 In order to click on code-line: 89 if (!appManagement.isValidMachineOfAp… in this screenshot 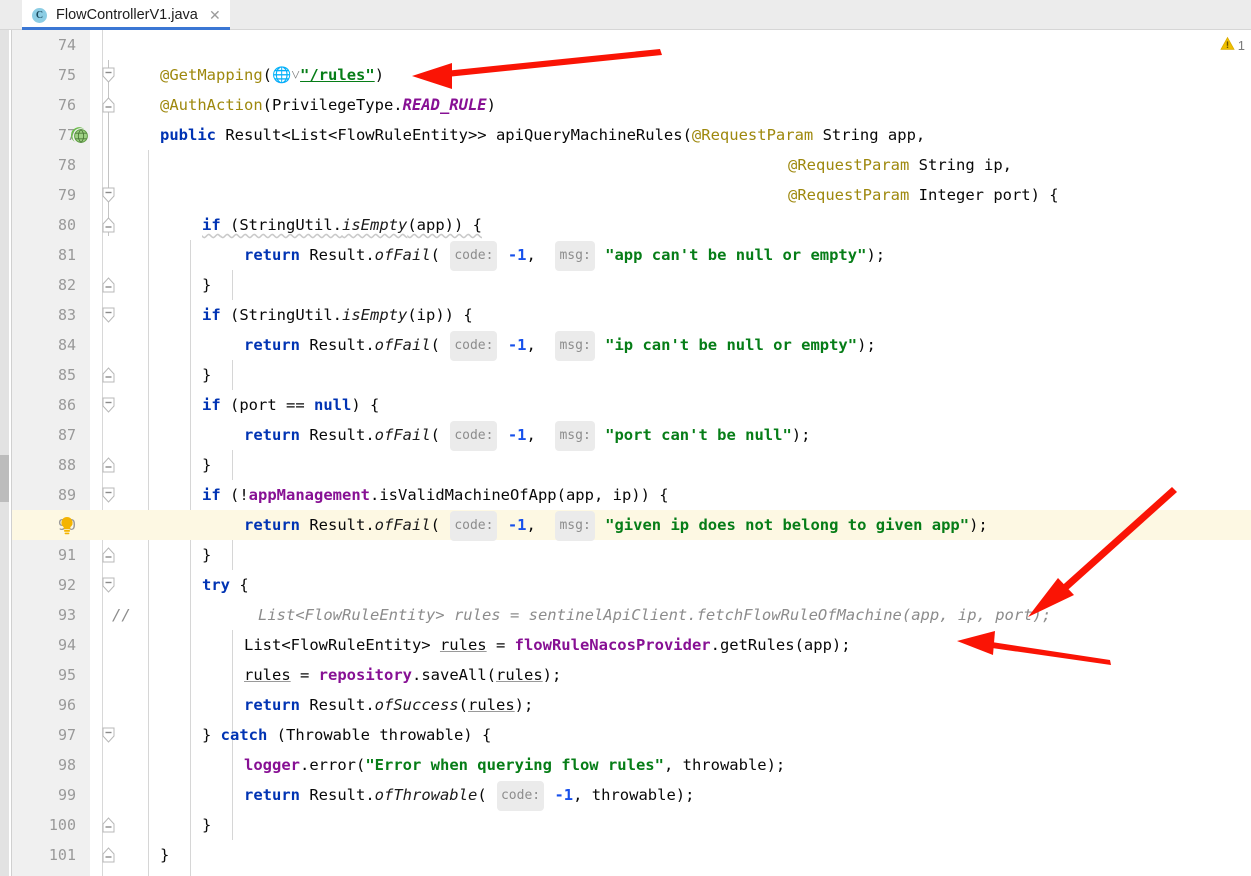, I will do `click(631, 495)`.